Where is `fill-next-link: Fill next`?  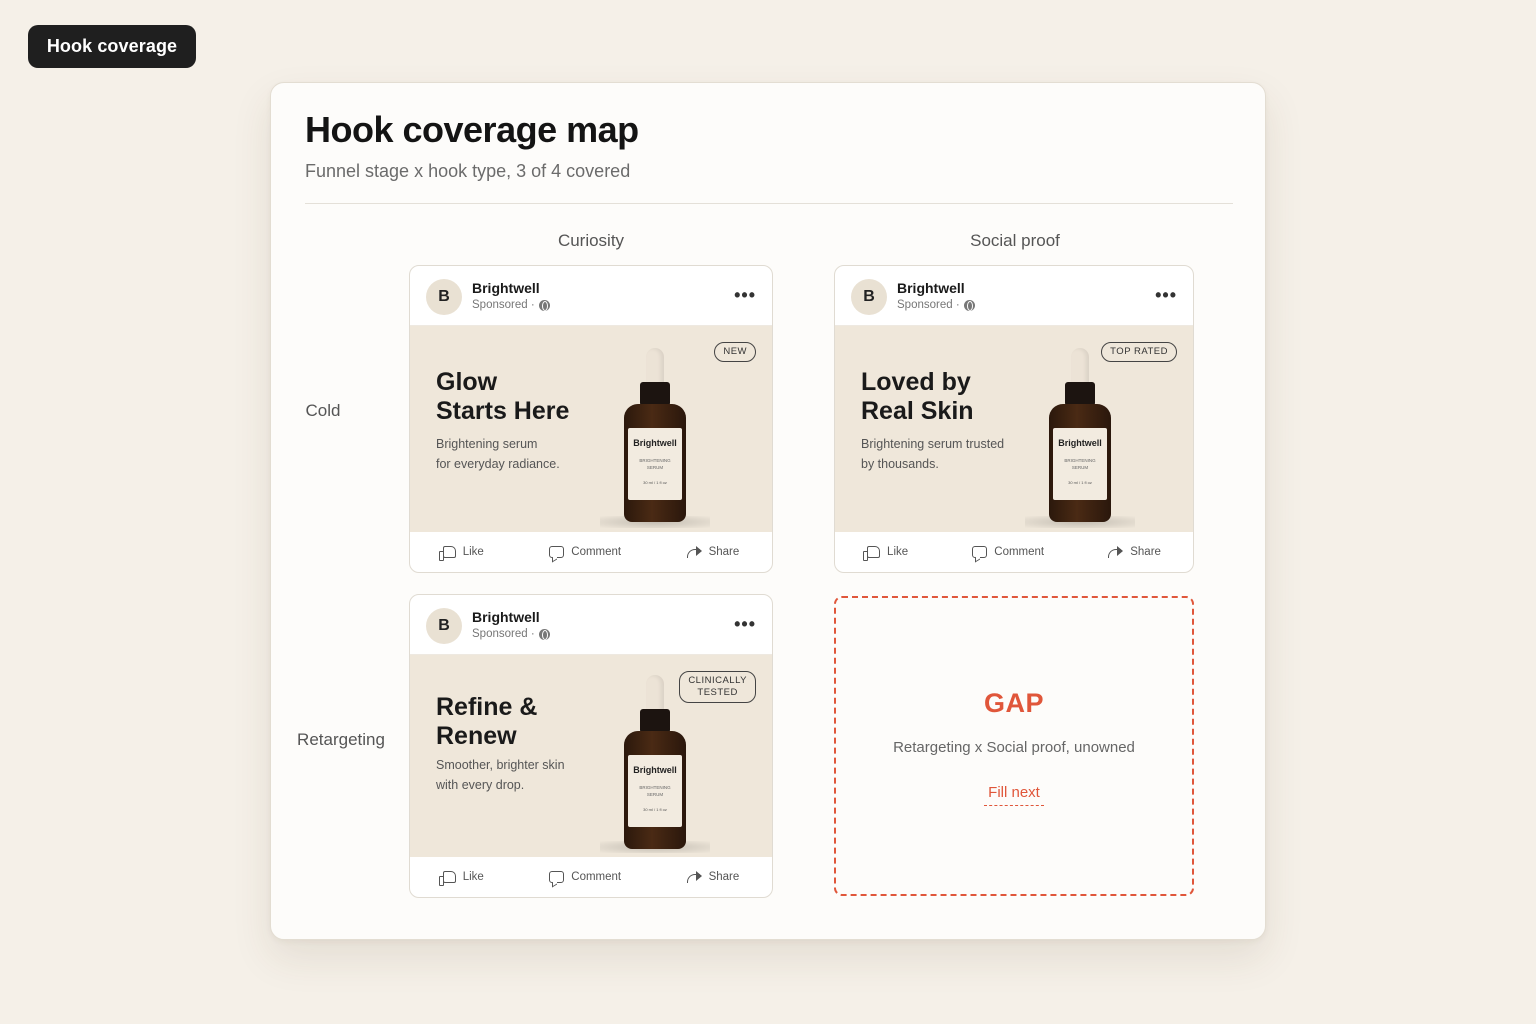
fill-next-link: Fill next is located at coordinates (1014, 795).